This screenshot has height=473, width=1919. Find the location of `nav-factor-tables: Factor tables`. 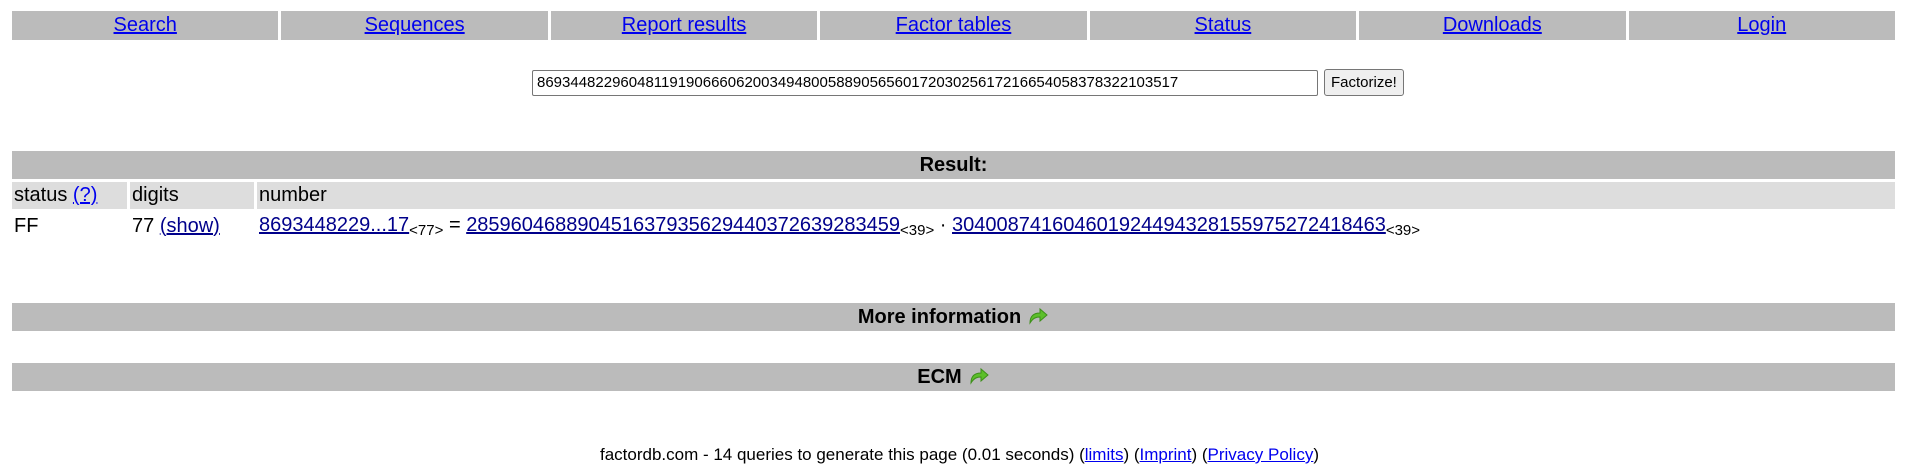

nav-factor-tables: Factor tables is located at coordinates (953, 25).